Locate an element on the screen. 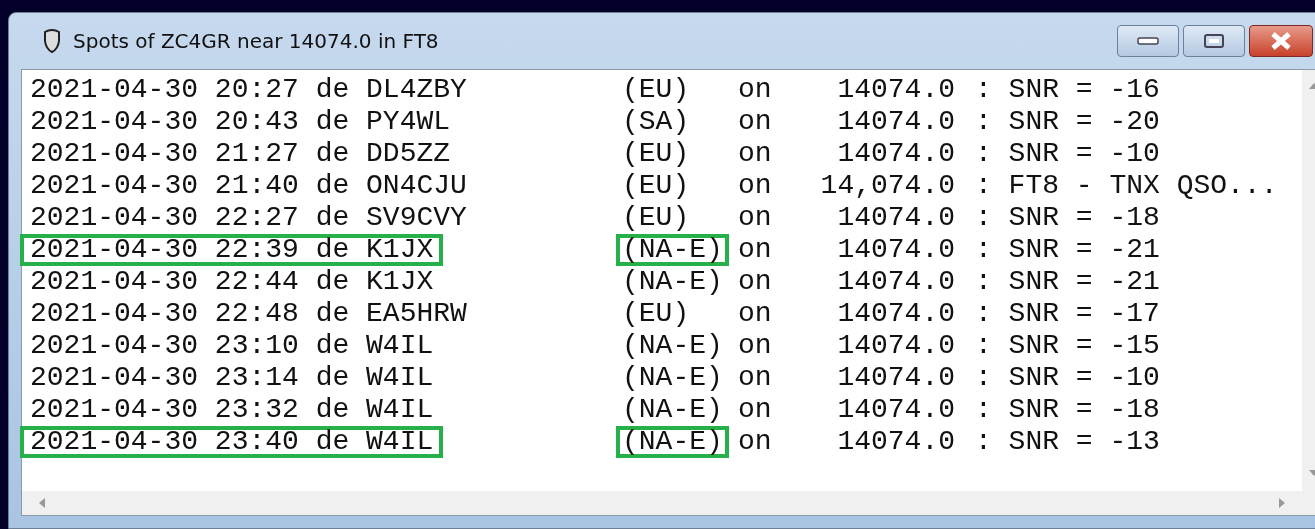 This screenshot has height=529, width=1315. horizontal-scrollbar is located at coordinates (668, 503).